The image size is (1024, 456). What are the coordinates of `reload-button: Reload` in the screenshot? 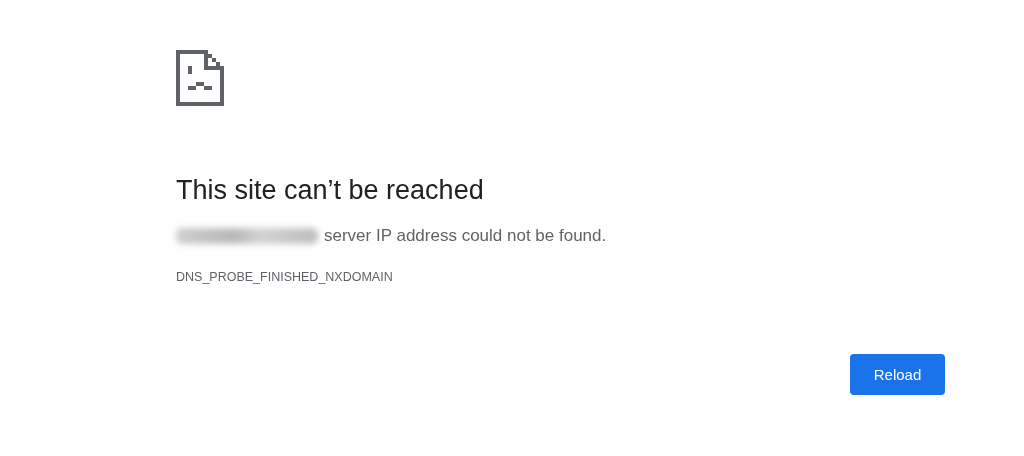 It's located at (897, 374).